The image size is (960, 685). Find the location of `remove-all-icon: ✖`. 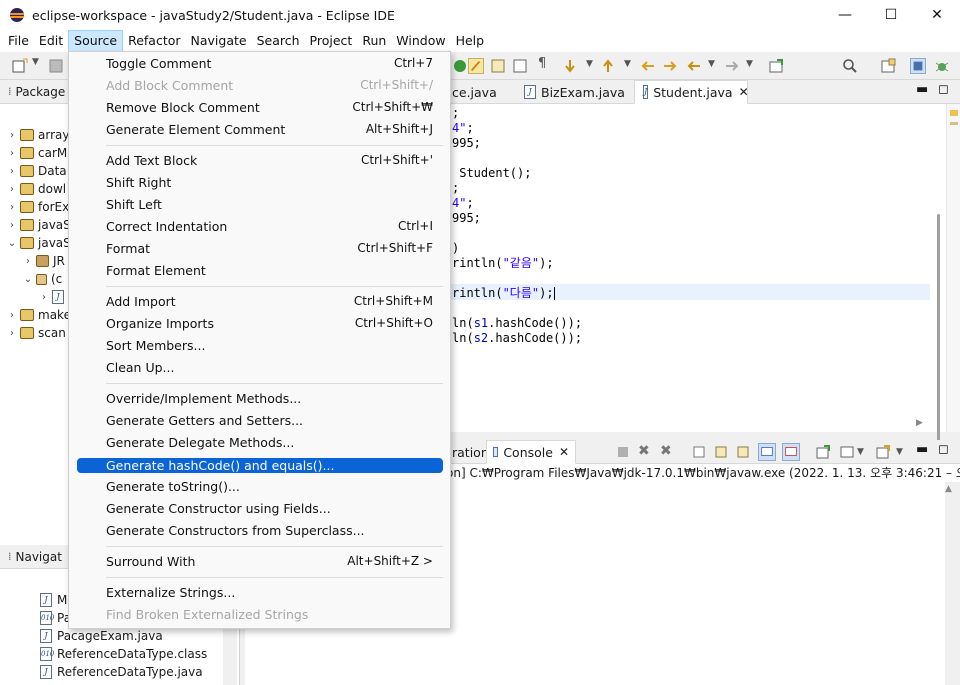

remove-all-icon: ✖ is located at coordinates (666, 451).